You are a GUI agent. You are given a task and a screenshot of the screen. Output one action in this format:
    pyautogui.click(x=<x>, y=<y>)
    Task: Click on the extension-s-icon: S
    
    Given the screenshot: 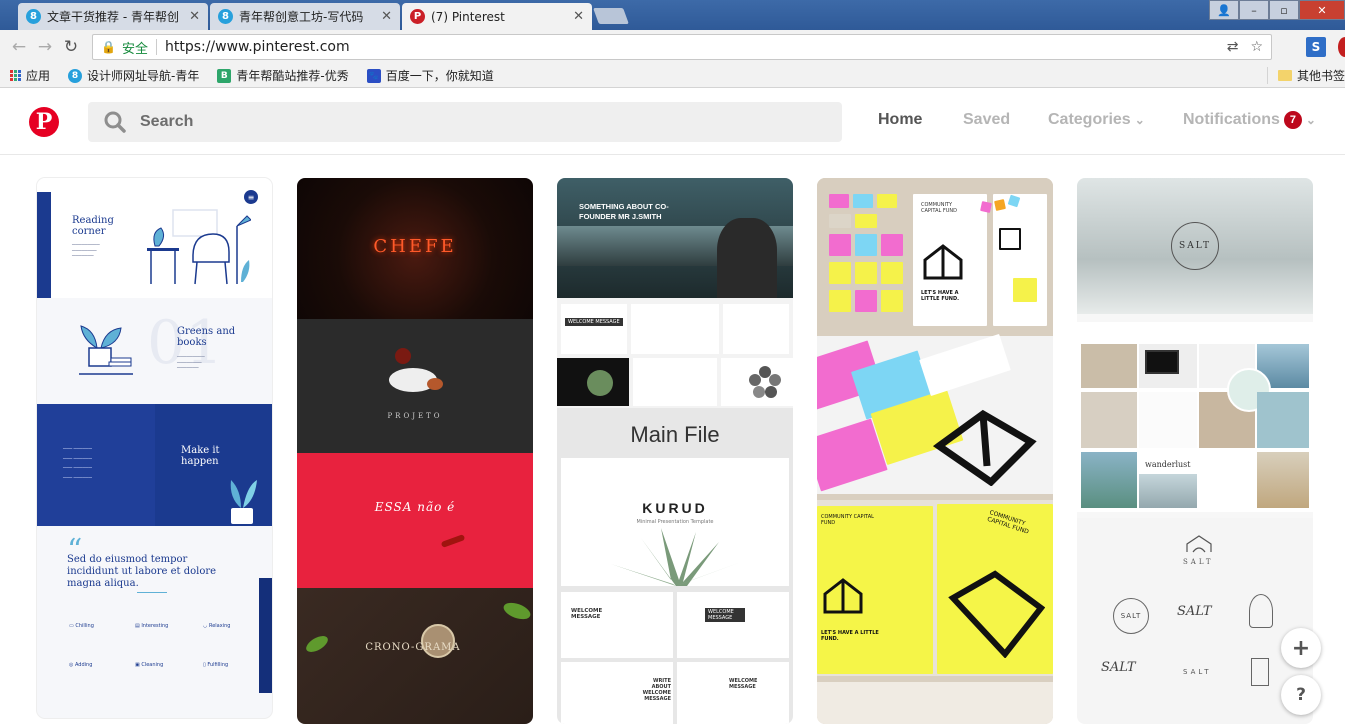 What is the action you would take?
    pyautogui.click(x=1316, y=47)
    